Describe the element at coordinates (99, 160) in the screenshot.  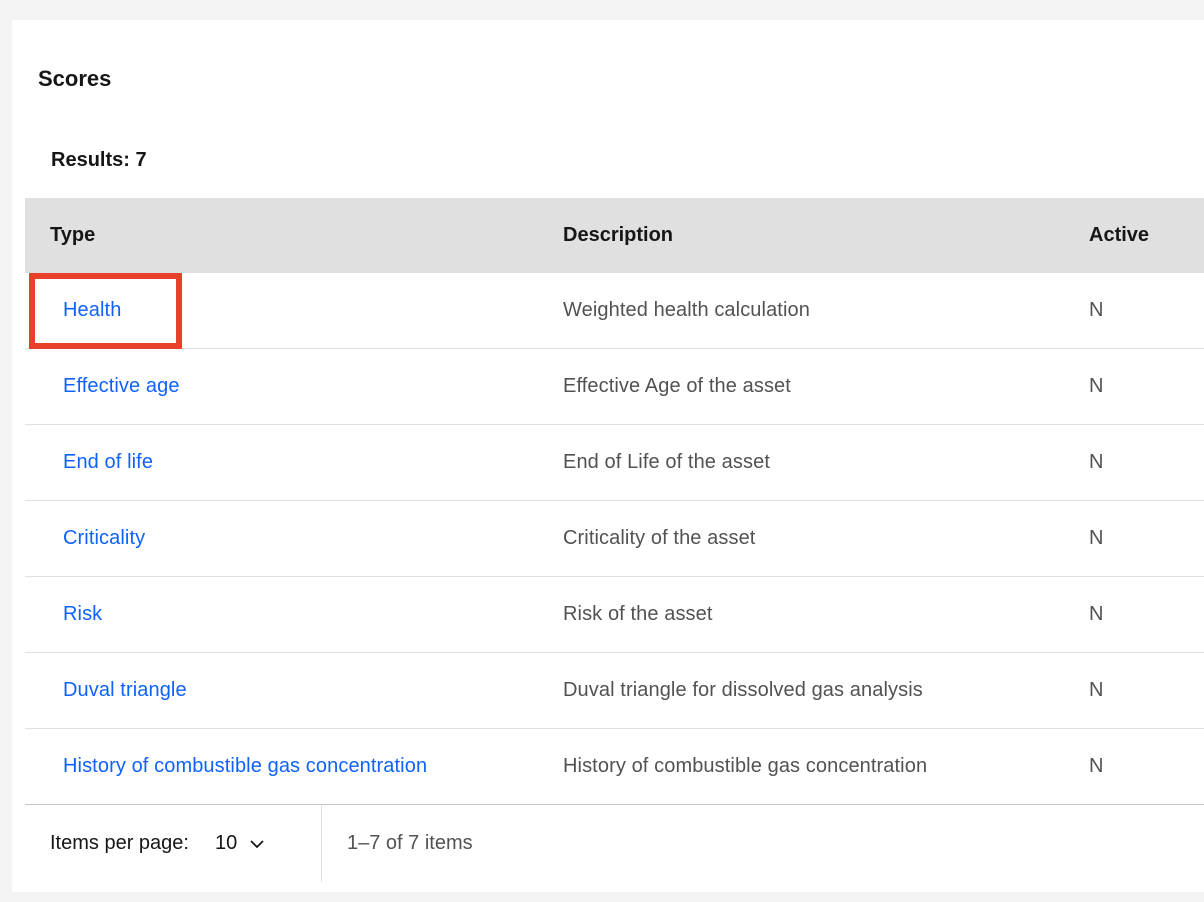
I see `results-count: Results: 7` at that location.